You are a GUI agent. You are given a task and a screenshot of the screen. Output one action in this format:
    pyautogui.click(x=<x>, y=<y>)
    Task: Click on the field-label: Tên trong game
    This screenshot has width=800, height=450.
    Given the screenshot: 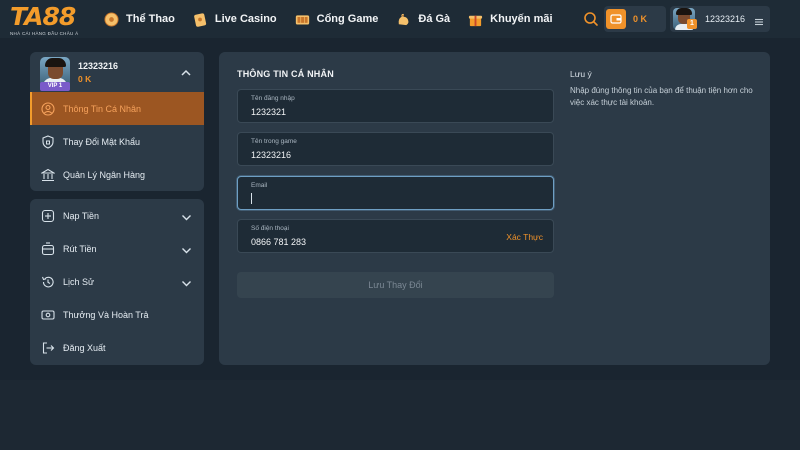 What is the action you would take?
    pyautogui.click(x=274, y=141)
    